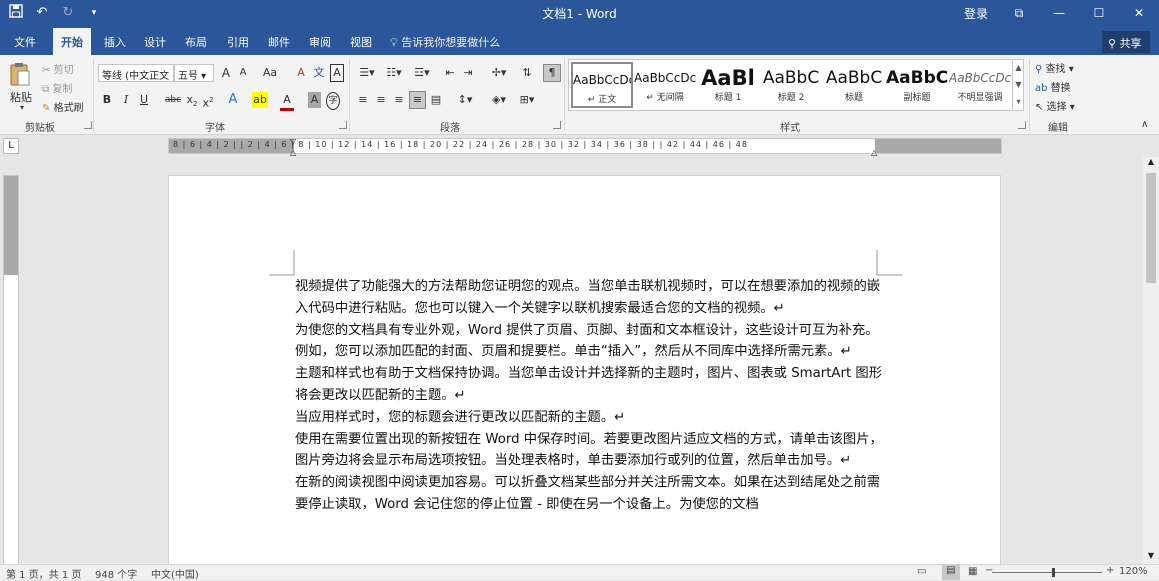 The image size is (1159, 581). Describe the element at coordinates (1018, 85) in the screenshot. I see `styles-scroll: ▲ ▼ ▾` at that location.